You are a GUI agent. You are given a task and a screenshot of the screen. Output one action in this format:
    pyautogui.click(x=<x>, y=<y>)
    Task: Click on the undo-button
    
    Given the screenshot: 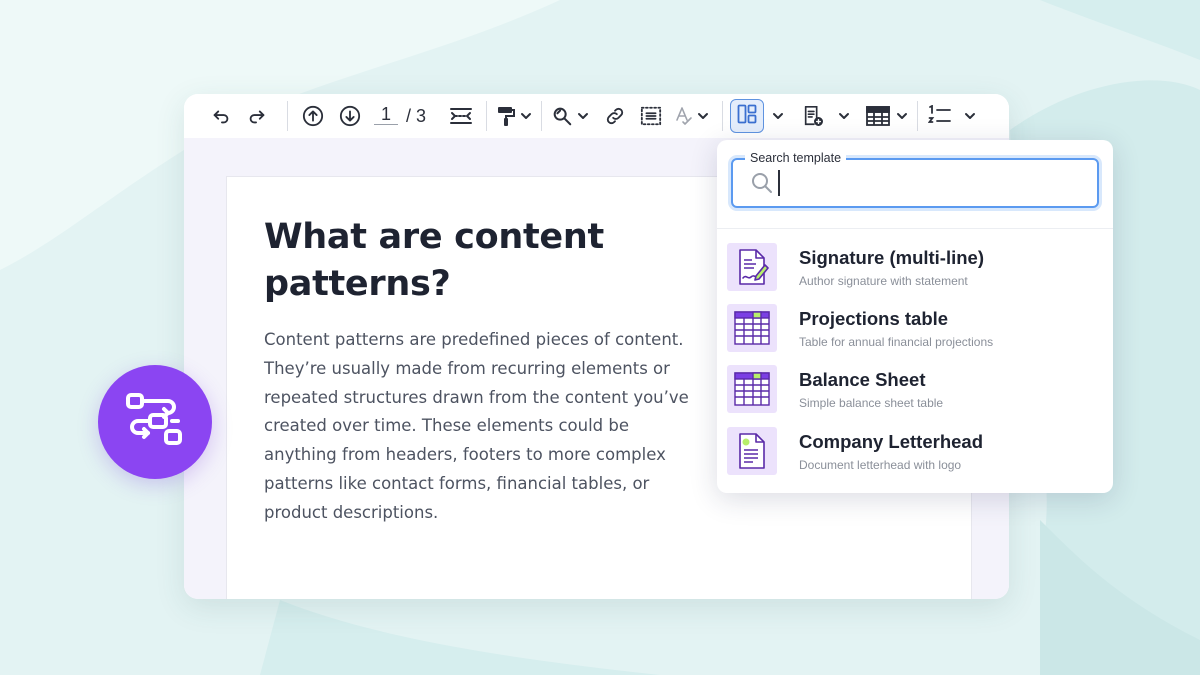 What is the action you would take?
    pyautogui.click(x=221, y=116)
    